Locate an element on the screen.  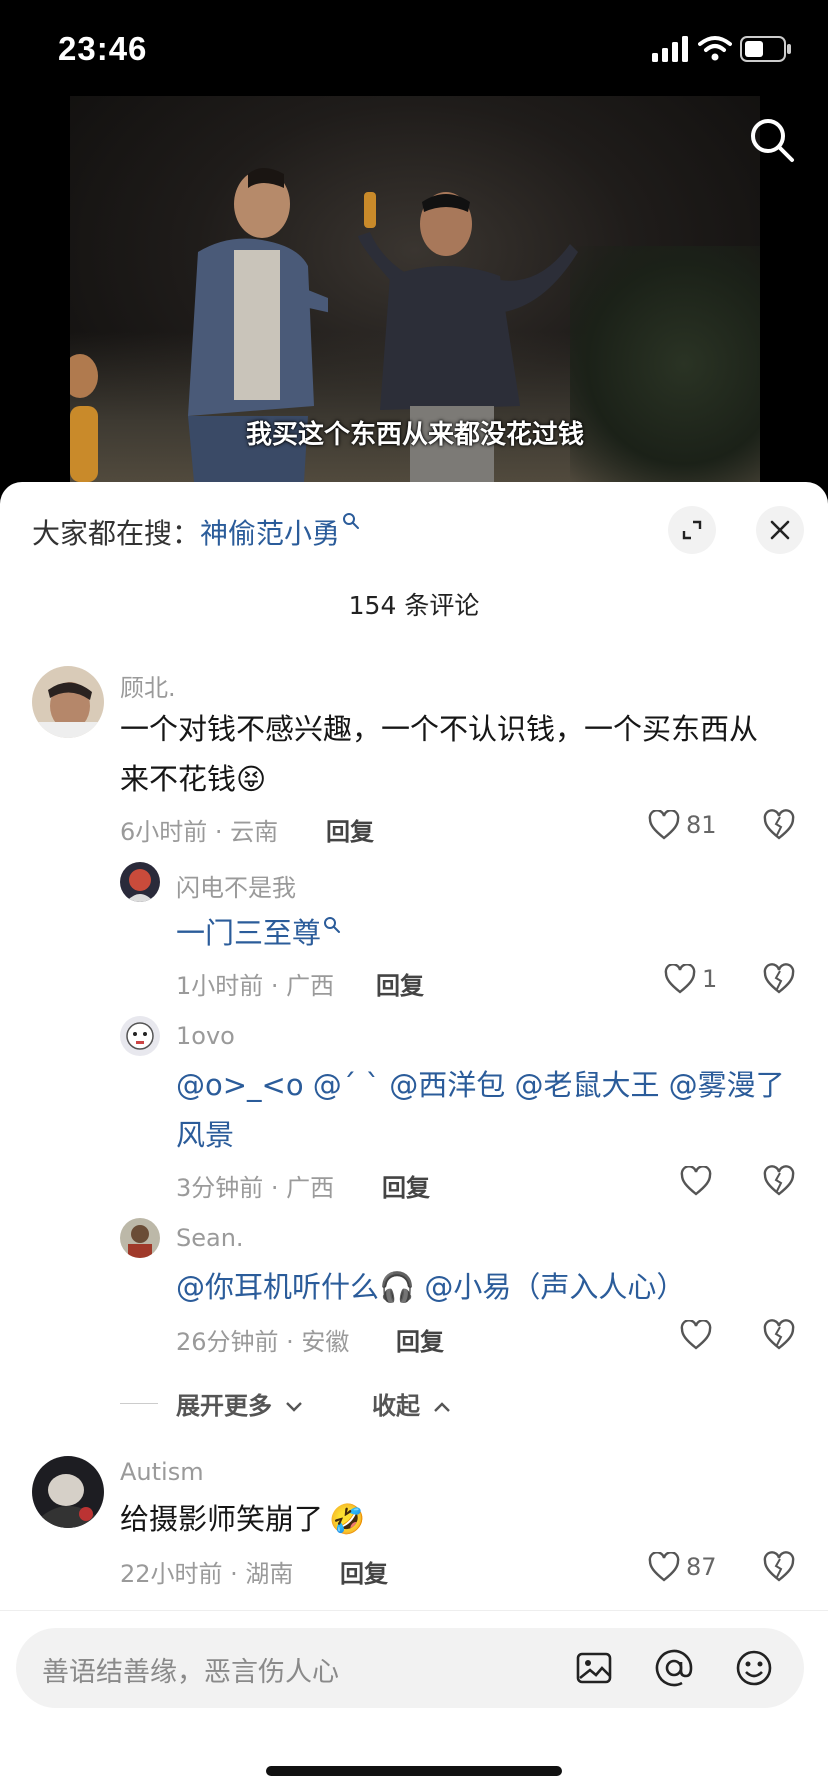
emoji: 🤣 is located at coordinates (347, 1519).